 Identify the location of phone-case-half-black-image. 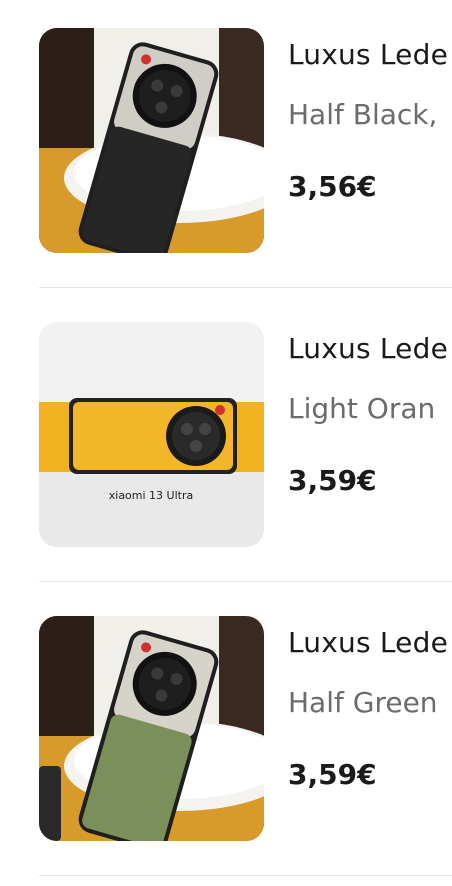
(151, 140).